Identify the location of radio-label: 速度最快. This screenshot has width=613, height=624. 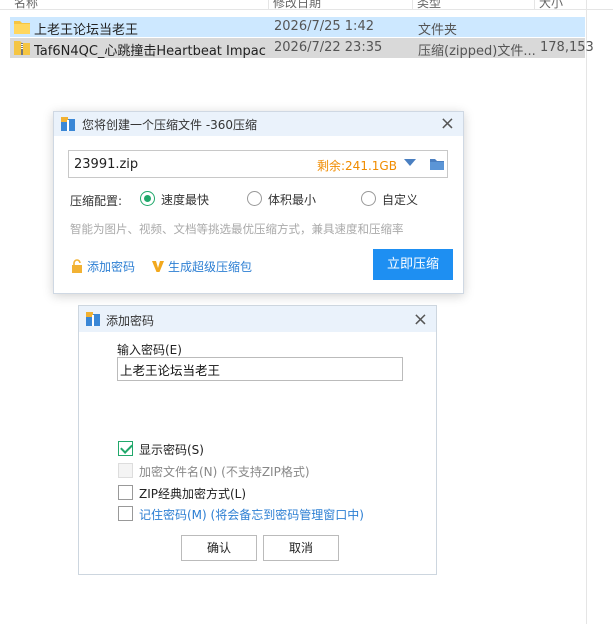
(185, 200).